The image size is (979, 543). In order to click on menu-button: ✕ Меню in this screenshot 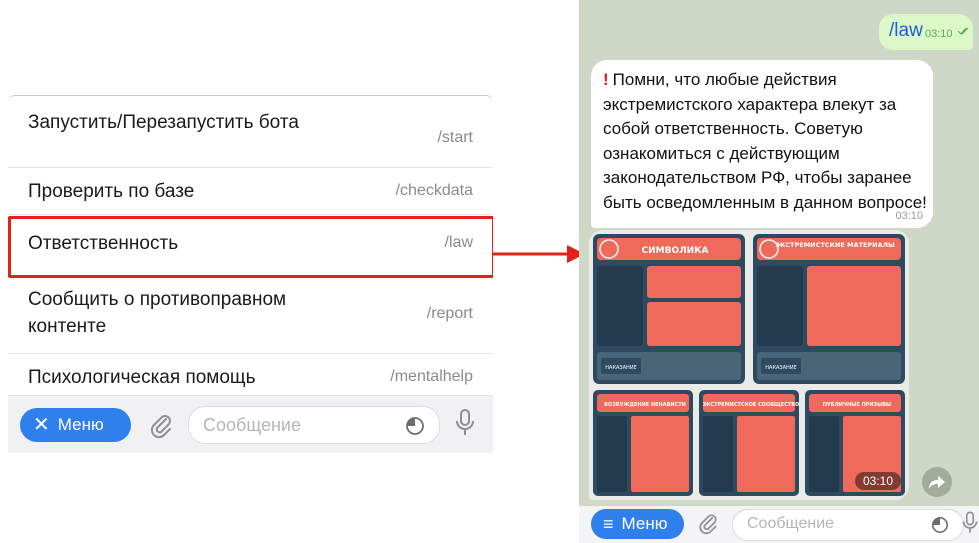, I will do `click(75, 425)`.